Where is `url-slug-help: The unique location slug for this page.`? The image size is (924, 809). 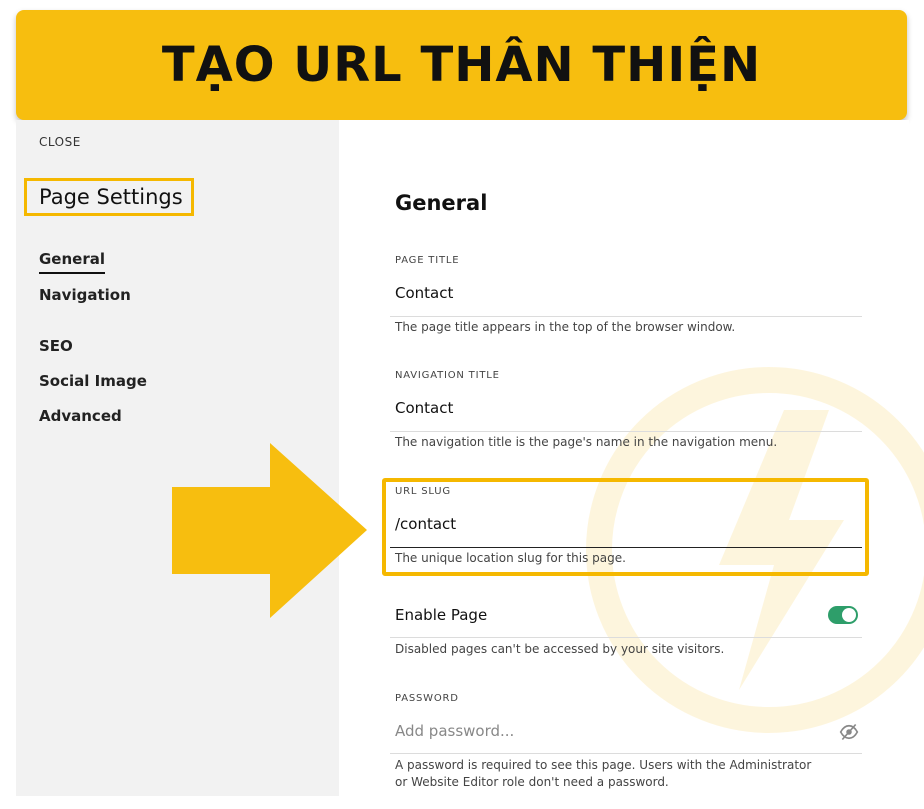
url-slug-help: The unique location slug for this page. is located at coordinates (510, 558).